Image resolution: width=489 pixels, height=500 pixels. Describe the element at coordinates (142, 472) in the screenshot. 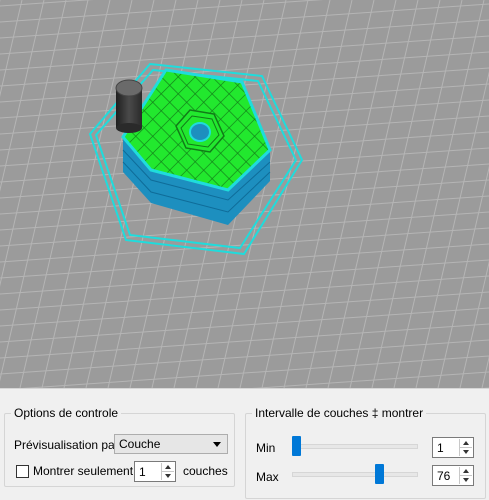

I see `show-only-count-value: 1` at that location.